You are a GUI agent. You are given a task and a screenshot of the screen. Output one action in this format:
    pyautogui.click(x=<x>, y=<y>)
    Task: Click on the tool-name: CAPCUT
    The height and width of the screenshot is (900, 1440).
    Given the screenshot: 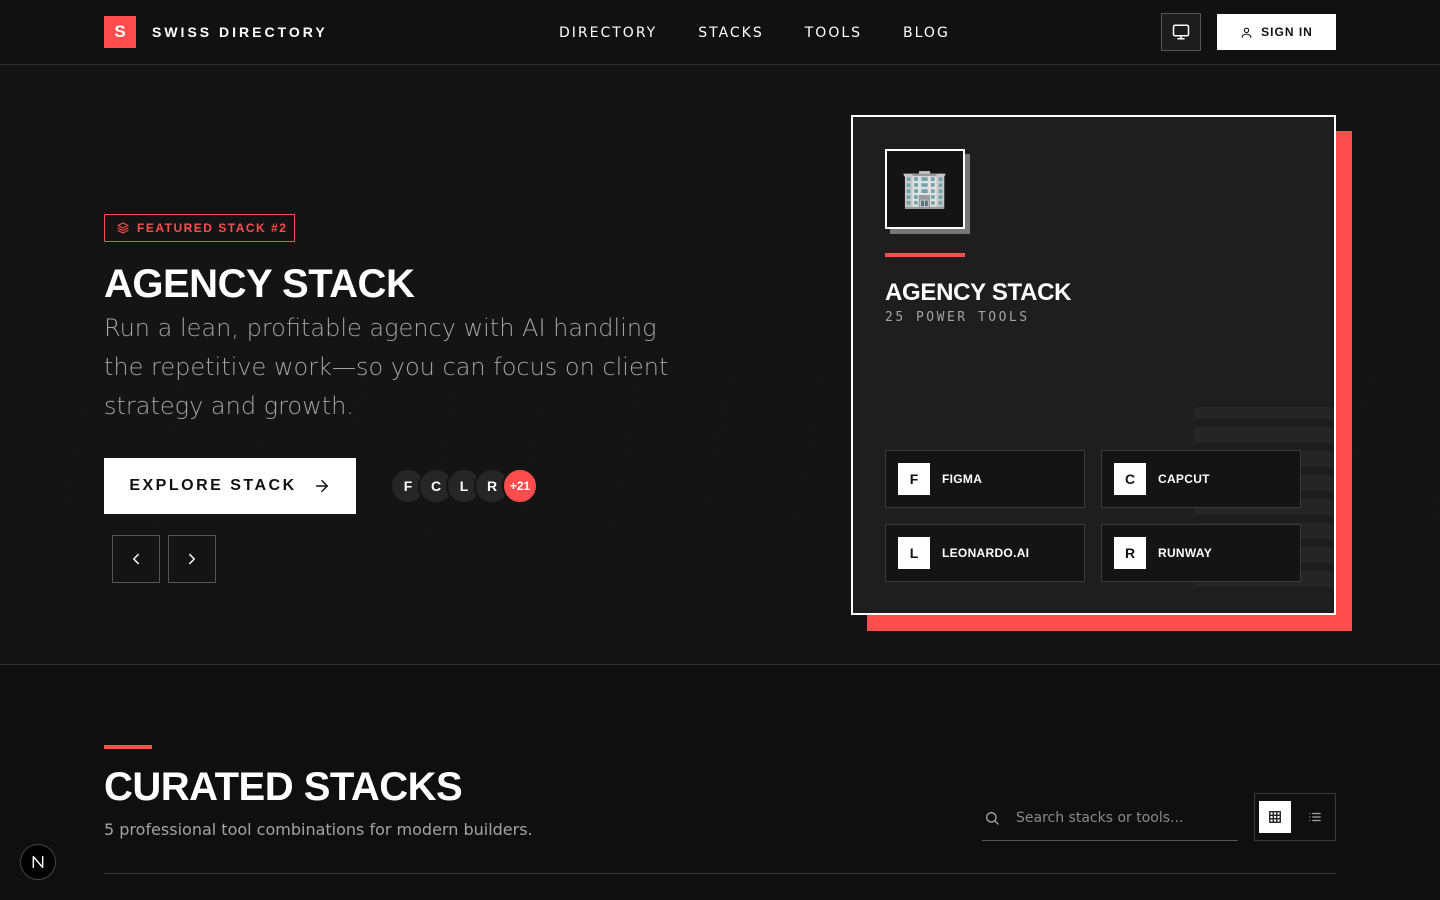 What is the action you would take?
    pyautogui.click(x=1184, y=479)
    